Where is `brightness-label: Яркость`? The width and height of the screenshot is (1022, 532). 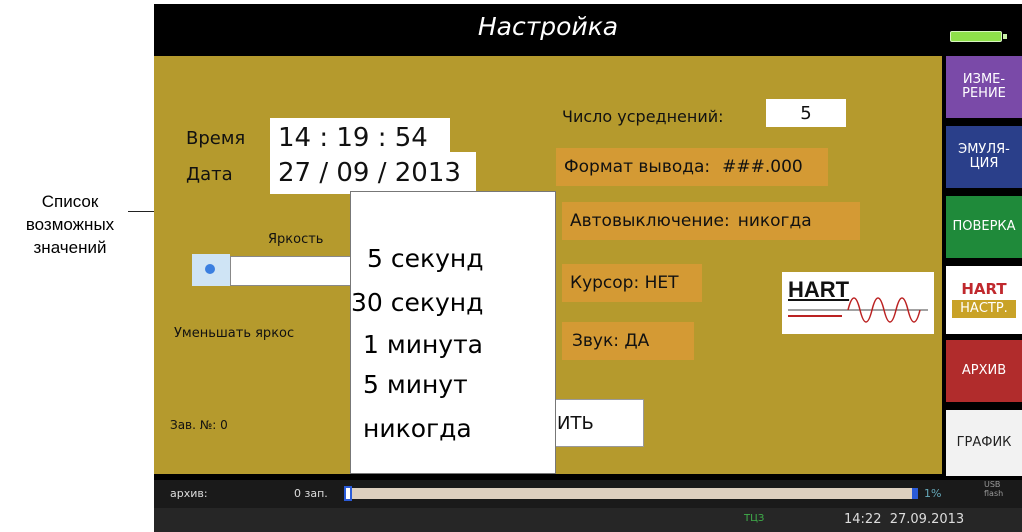 brightness-label: Яркость is located at coordinates (296, 239).